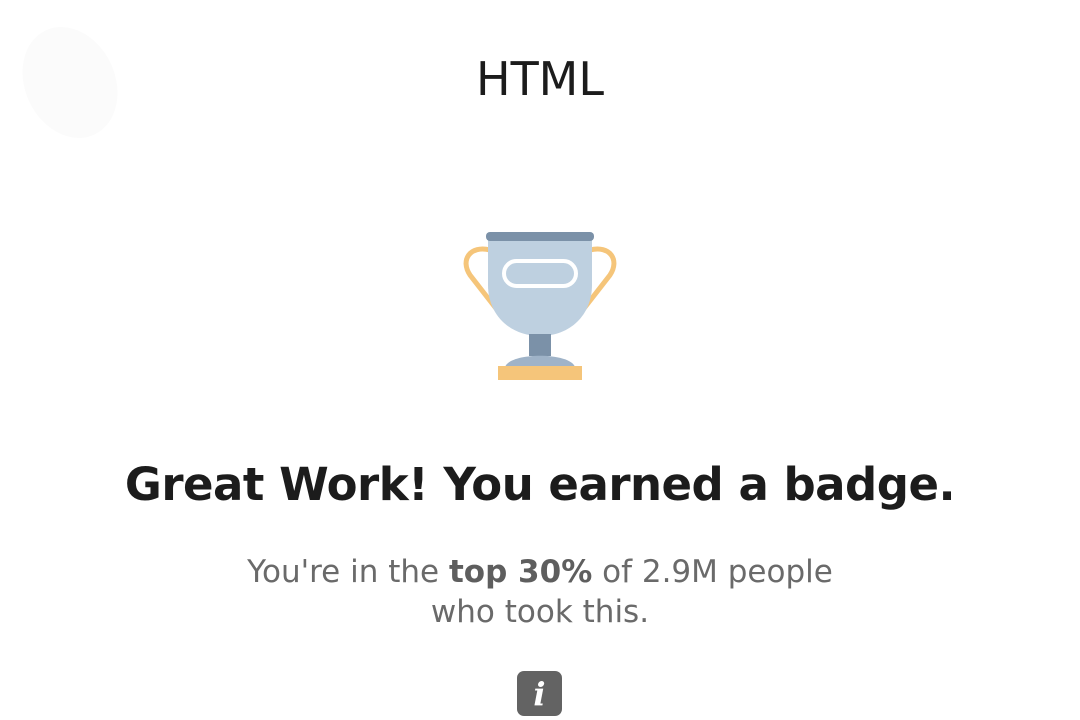 Image resolution: width=1080 pixels, height=720 pixels. Describe the element at coordinates (540, 484) in the screenshot. I see `result-headline: Great Work! You earned a badge.` at that location.